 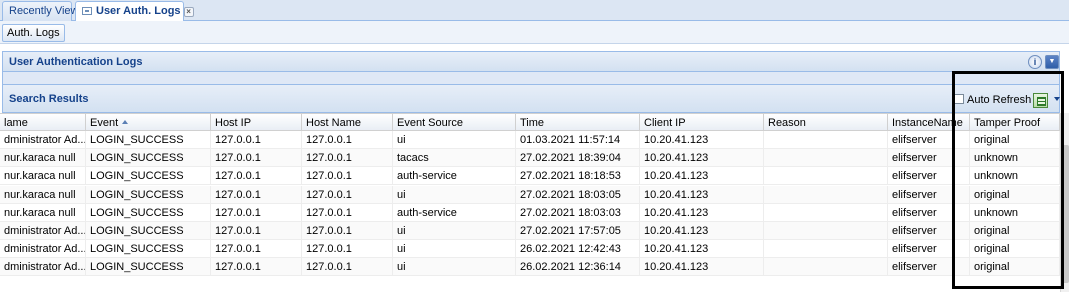 I want to click on column-header-reason: Reason, so click(x=826, y=122).